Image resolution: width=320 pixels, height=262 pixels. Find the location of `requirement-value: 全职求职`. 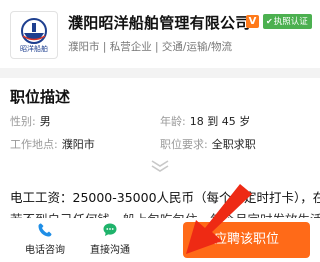

requirement-value: 全职求职 is located at coordinates (233, 144).